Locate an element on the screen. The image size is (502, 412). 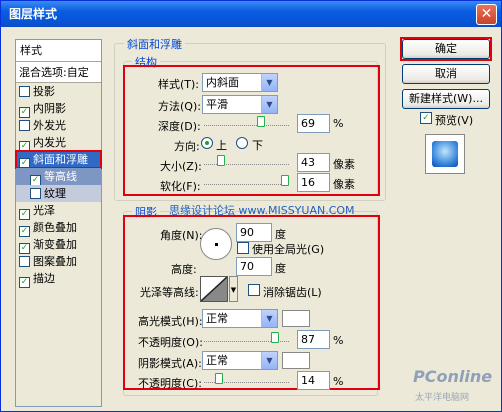
style-item-label: 颜色叠加 is located at coordinates (55, 227).